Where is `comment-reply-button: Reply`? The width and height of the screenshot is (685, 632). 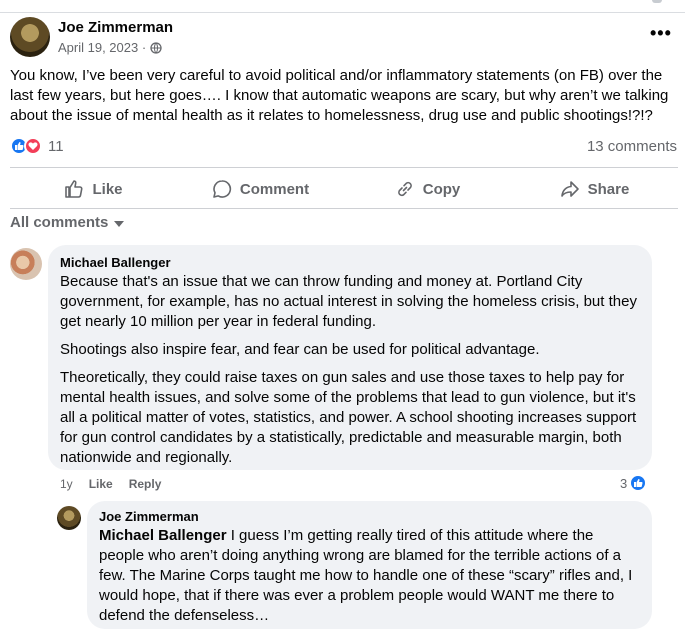
comment-reply-button: Reply is located at coordinates (145, 484).